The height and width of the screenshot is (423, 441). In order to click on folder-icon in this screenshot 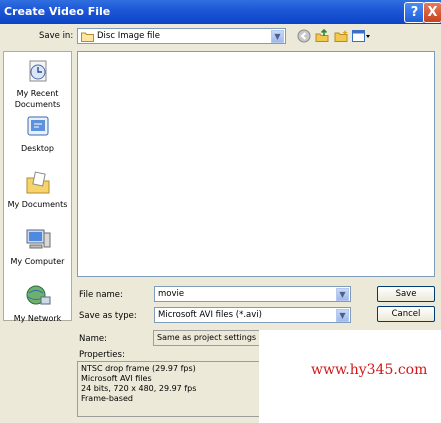, I will do `click(87, 37)`.